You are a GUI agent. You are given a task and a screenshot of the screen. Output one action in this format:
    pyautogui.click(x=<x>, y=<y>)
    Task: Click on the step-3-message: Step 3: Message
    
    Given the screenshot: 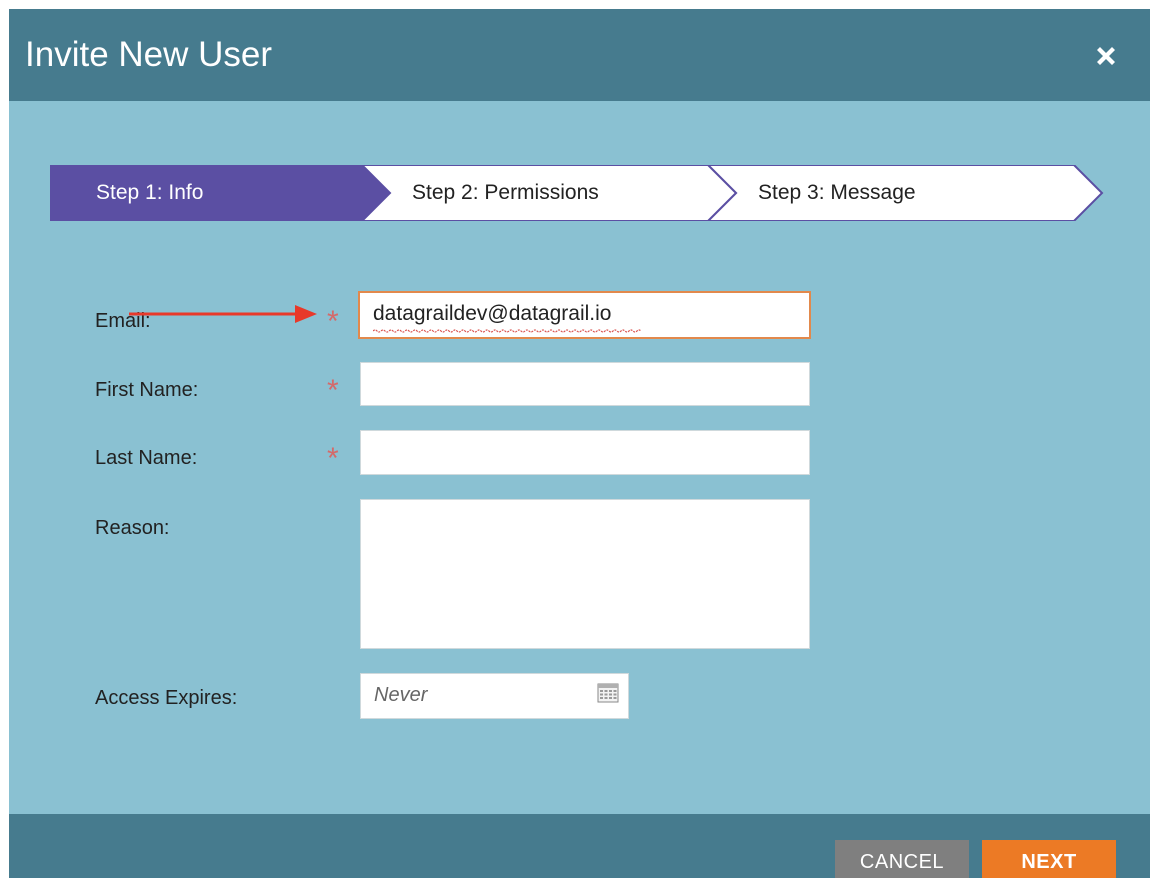 What is the action you would take?
    pyautogui.click(x=837, y=193)
    